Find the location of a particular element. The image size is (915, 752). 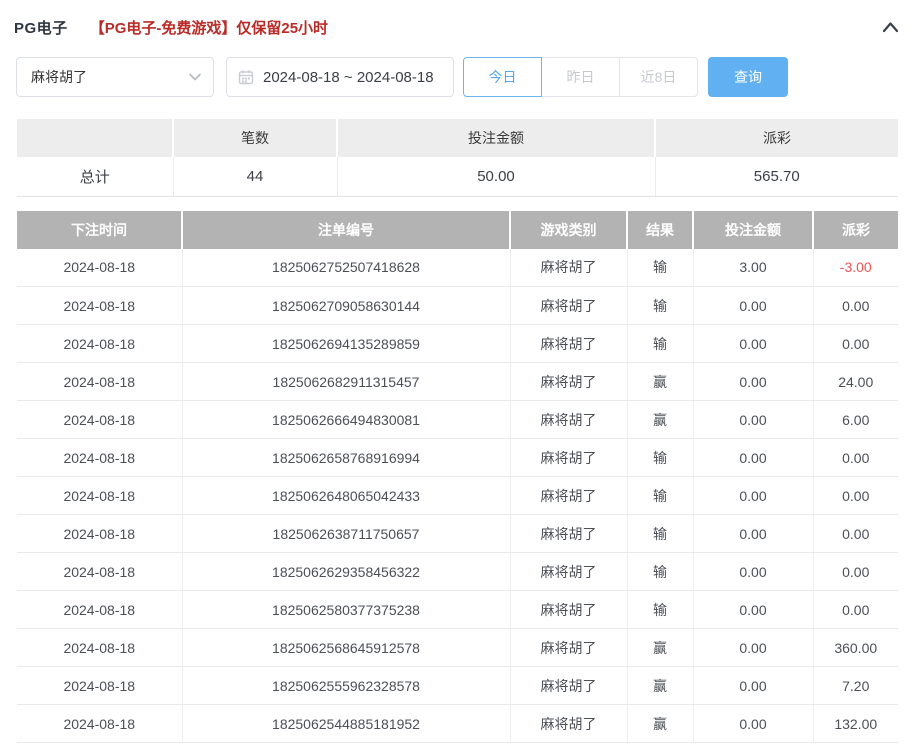

section-header: PG电子 【PG电子-免费游戏】仅保留25小时 is located at coordinates (457, 19).